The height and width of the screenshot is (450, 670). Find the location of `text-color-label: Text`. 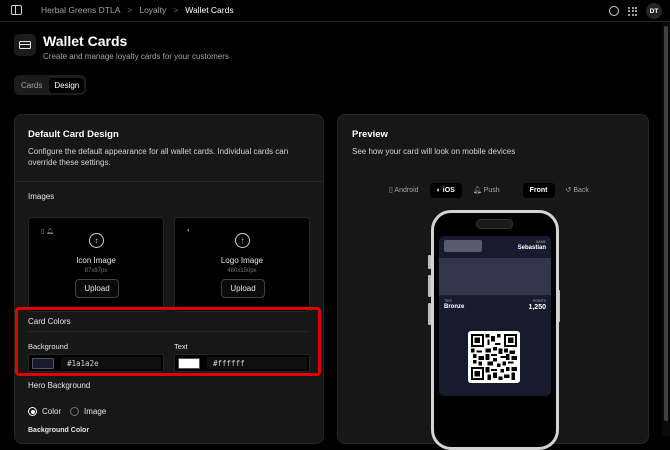

text-color-label: Text is located at coordinates (181, 346).